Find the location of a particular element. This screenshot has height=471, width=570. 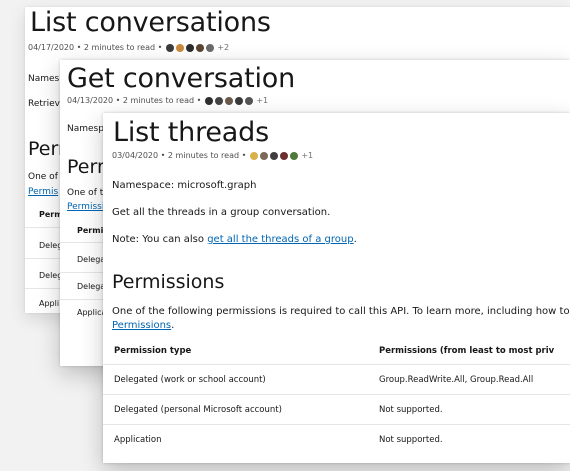

table-header-permission-type: Permission type is located at coordinates (153, 351).